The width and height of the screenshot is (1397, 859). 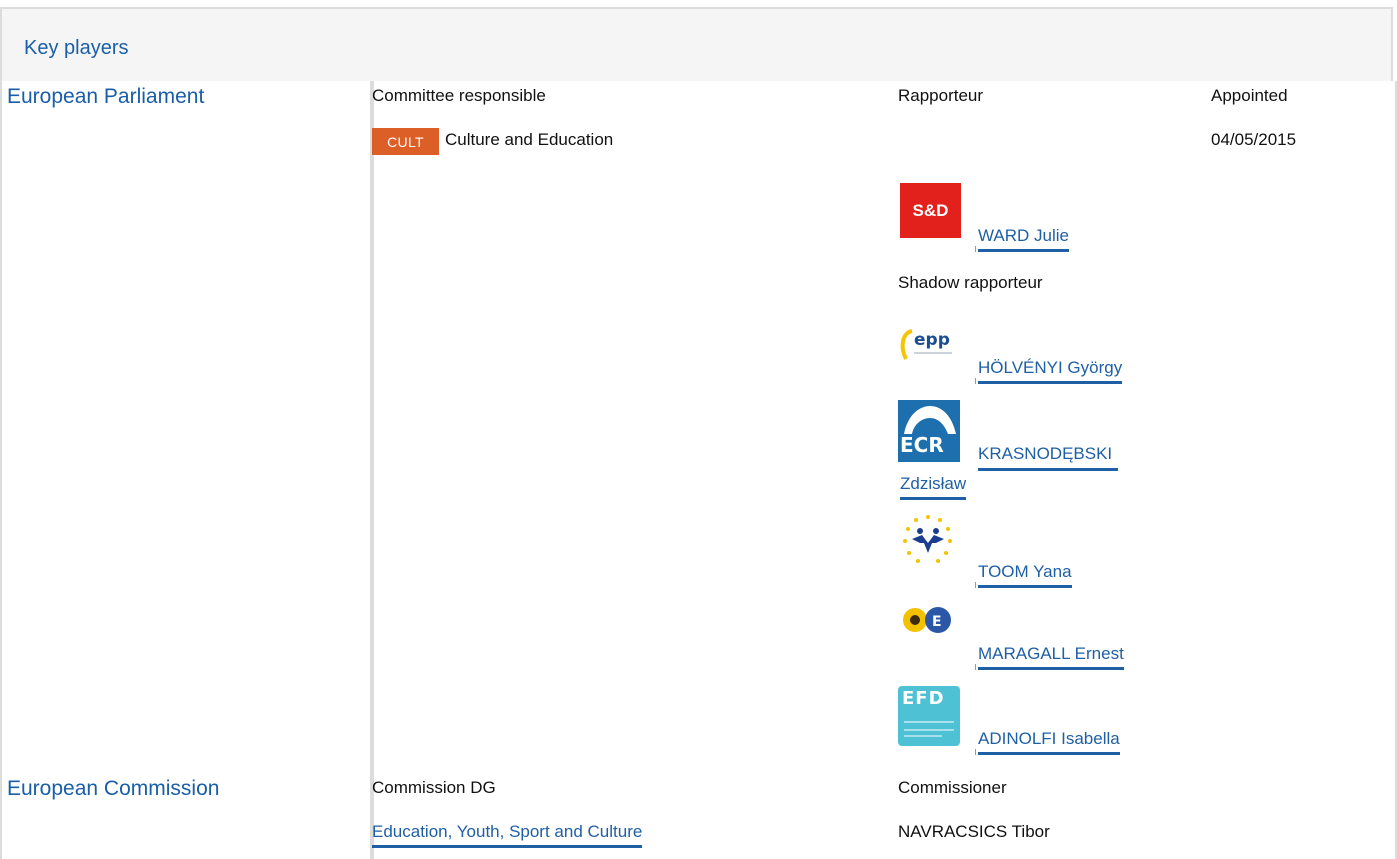 I want to click on left-border, so click(x=1, y=470).